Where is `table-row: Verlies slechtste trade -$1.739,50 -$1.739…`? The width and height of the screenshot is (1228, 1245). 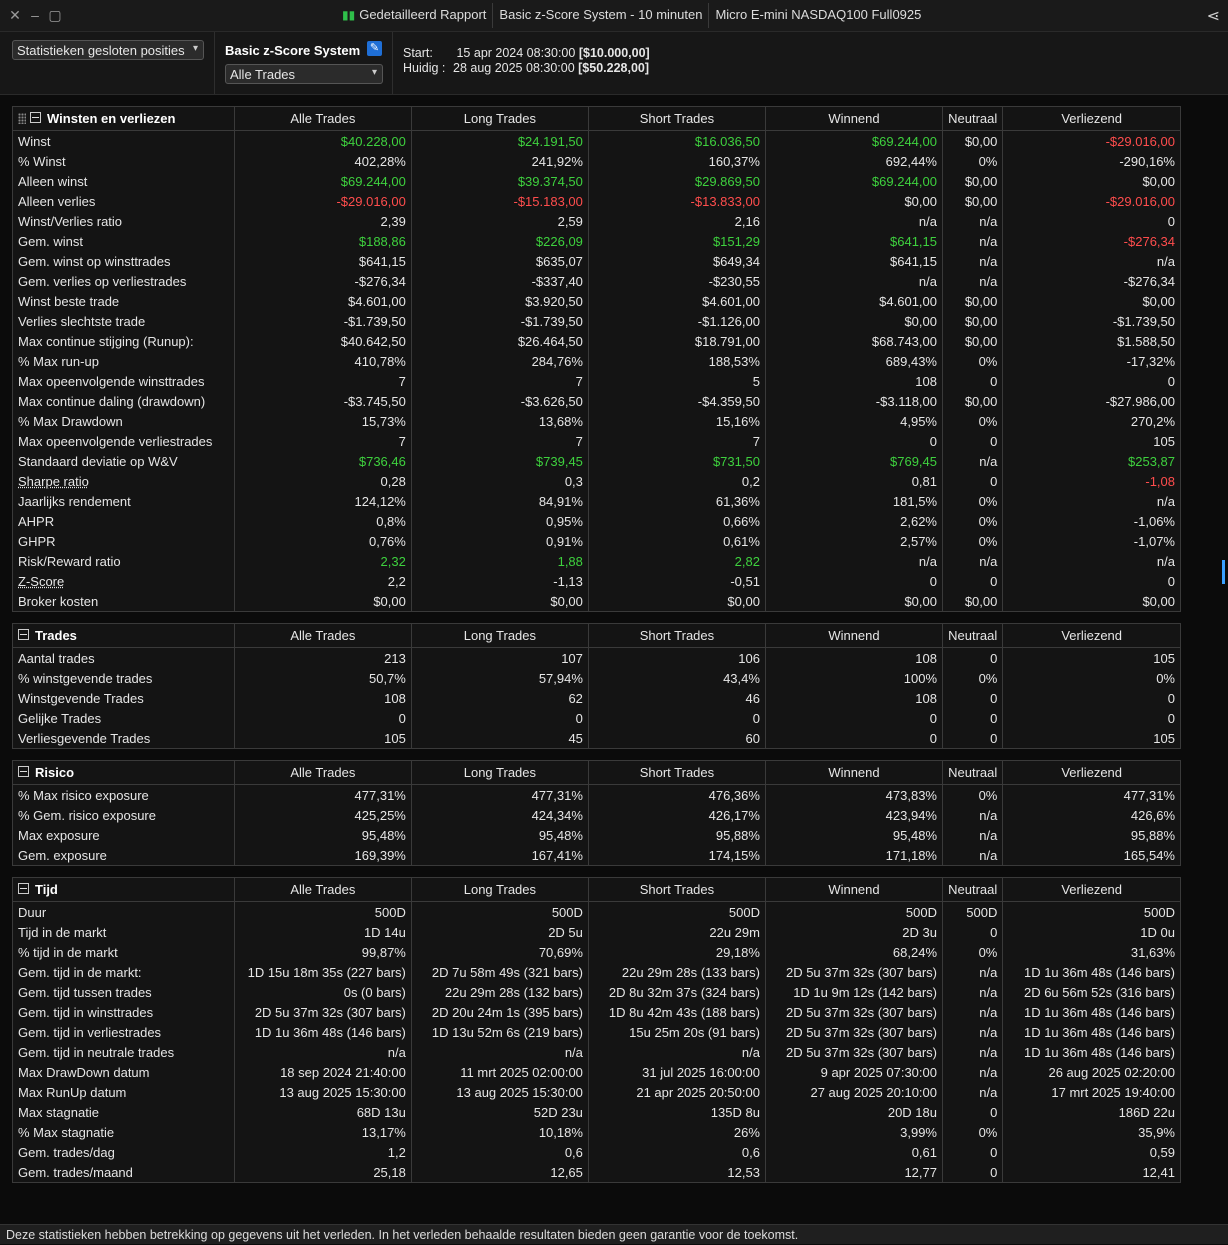
table-row: Verlies slechtste trade -$1.739,50 -$1.739… is located at coordinates (596, 321).